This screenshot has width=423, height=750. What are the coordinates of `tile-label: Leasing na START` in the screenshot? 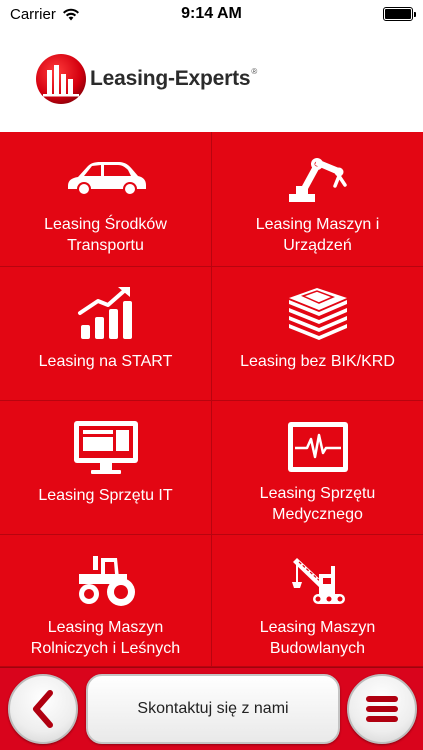 It's located at (105, 361).